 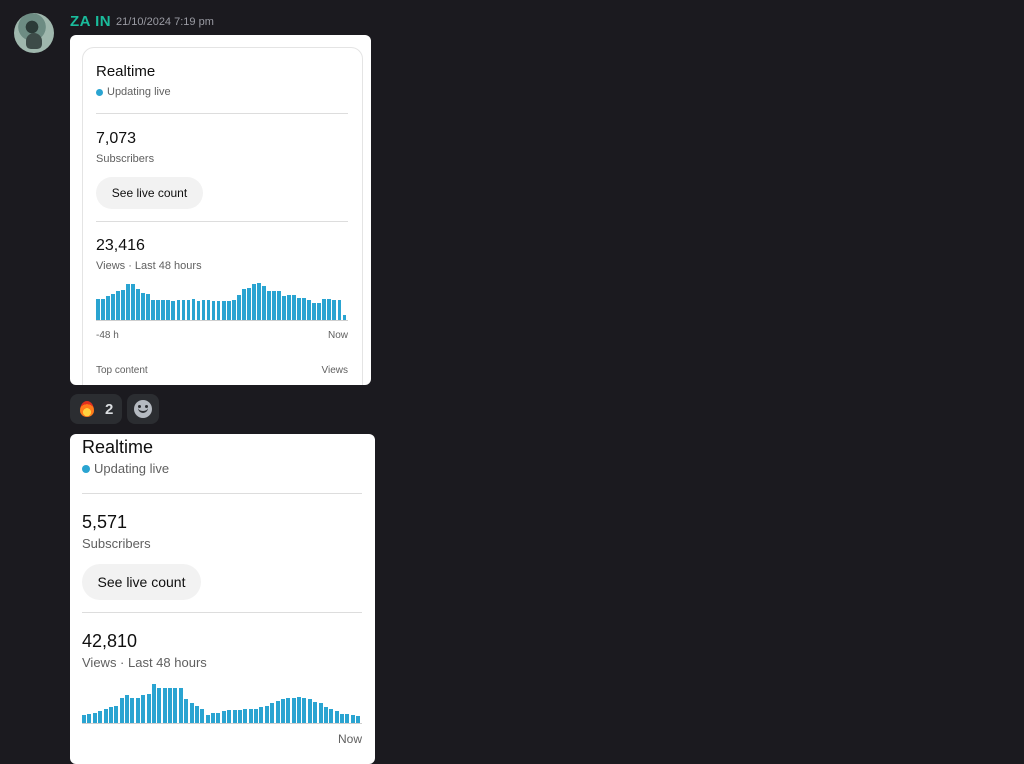 I want to click on views-column-label: Views, so click(x=335, y=370).